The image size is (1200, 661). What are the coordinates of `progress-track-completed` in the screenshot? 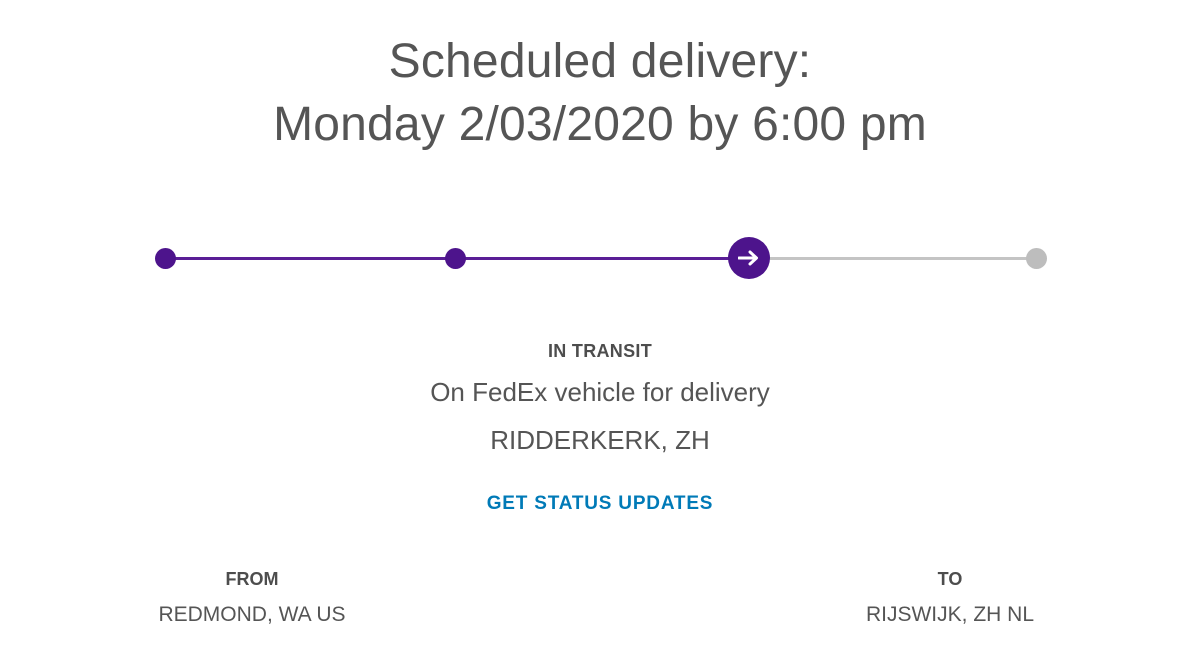 It's located at (457, 258).